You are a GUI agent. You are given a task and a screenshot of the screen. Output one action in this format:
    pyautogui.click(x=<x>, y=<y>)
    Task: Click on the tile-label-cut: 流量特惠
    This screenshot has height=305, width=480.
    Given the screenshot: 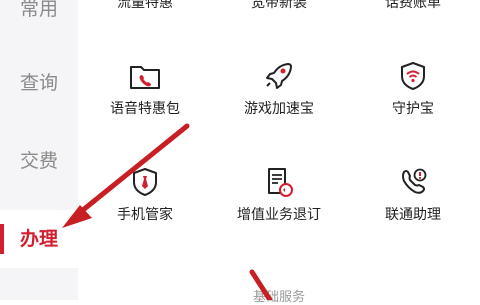 What is the action you would take?
    pyautogui.click(x=145, y=6)
    